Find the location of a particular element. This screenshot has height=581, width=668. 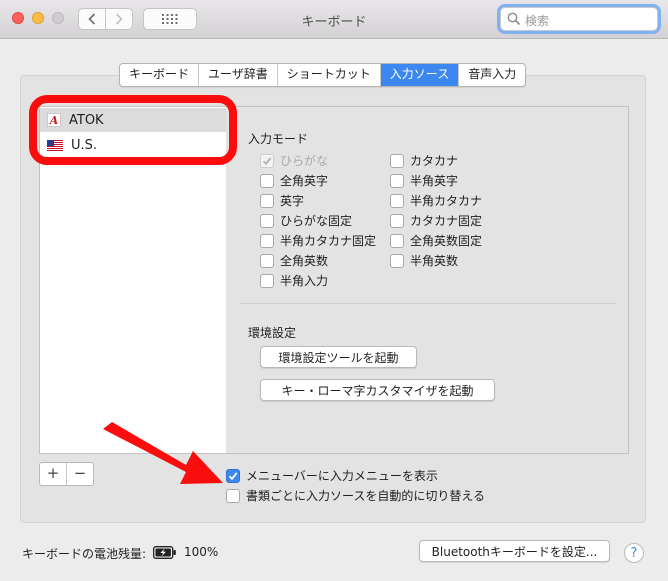

search-icon is located at coordinates (514, 19).